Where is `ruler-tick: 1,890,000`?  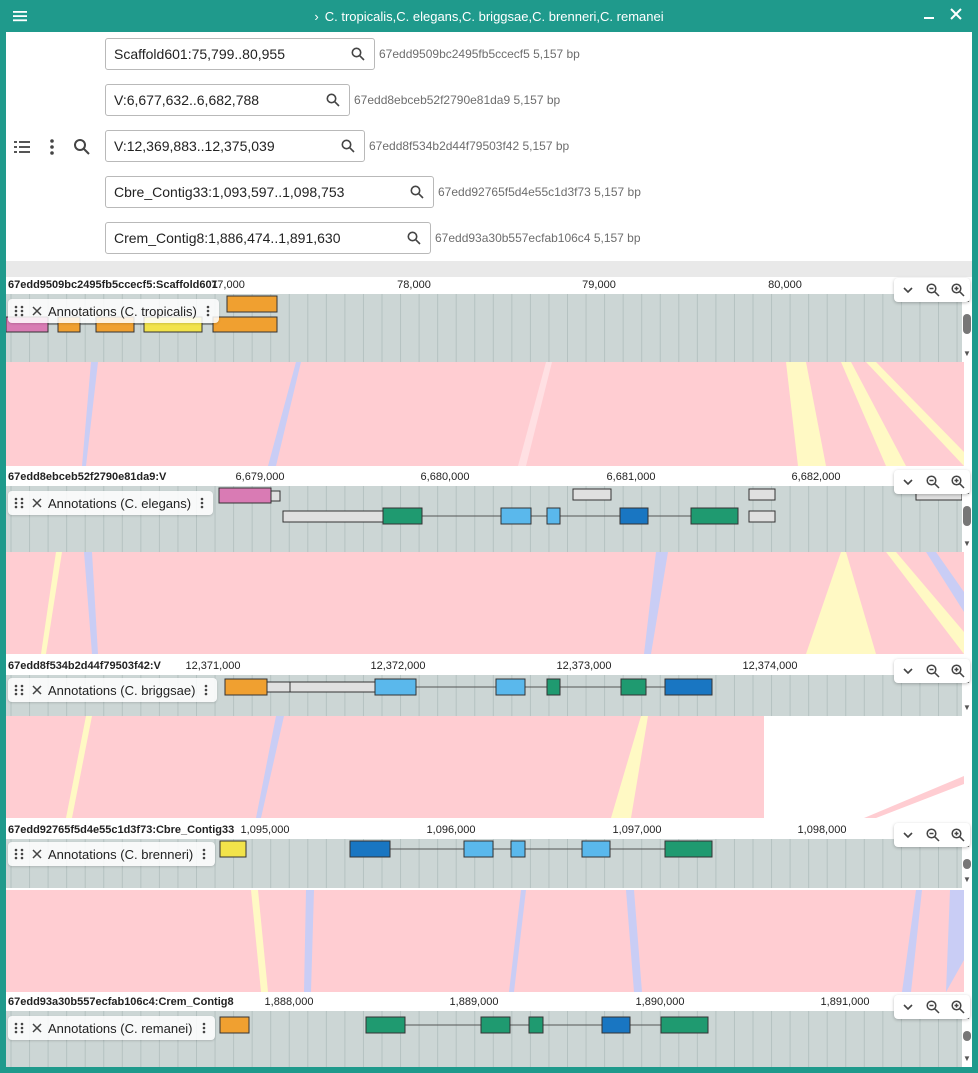
ruler-tick: 1,890,000 is located at coordinates (660, 1002).